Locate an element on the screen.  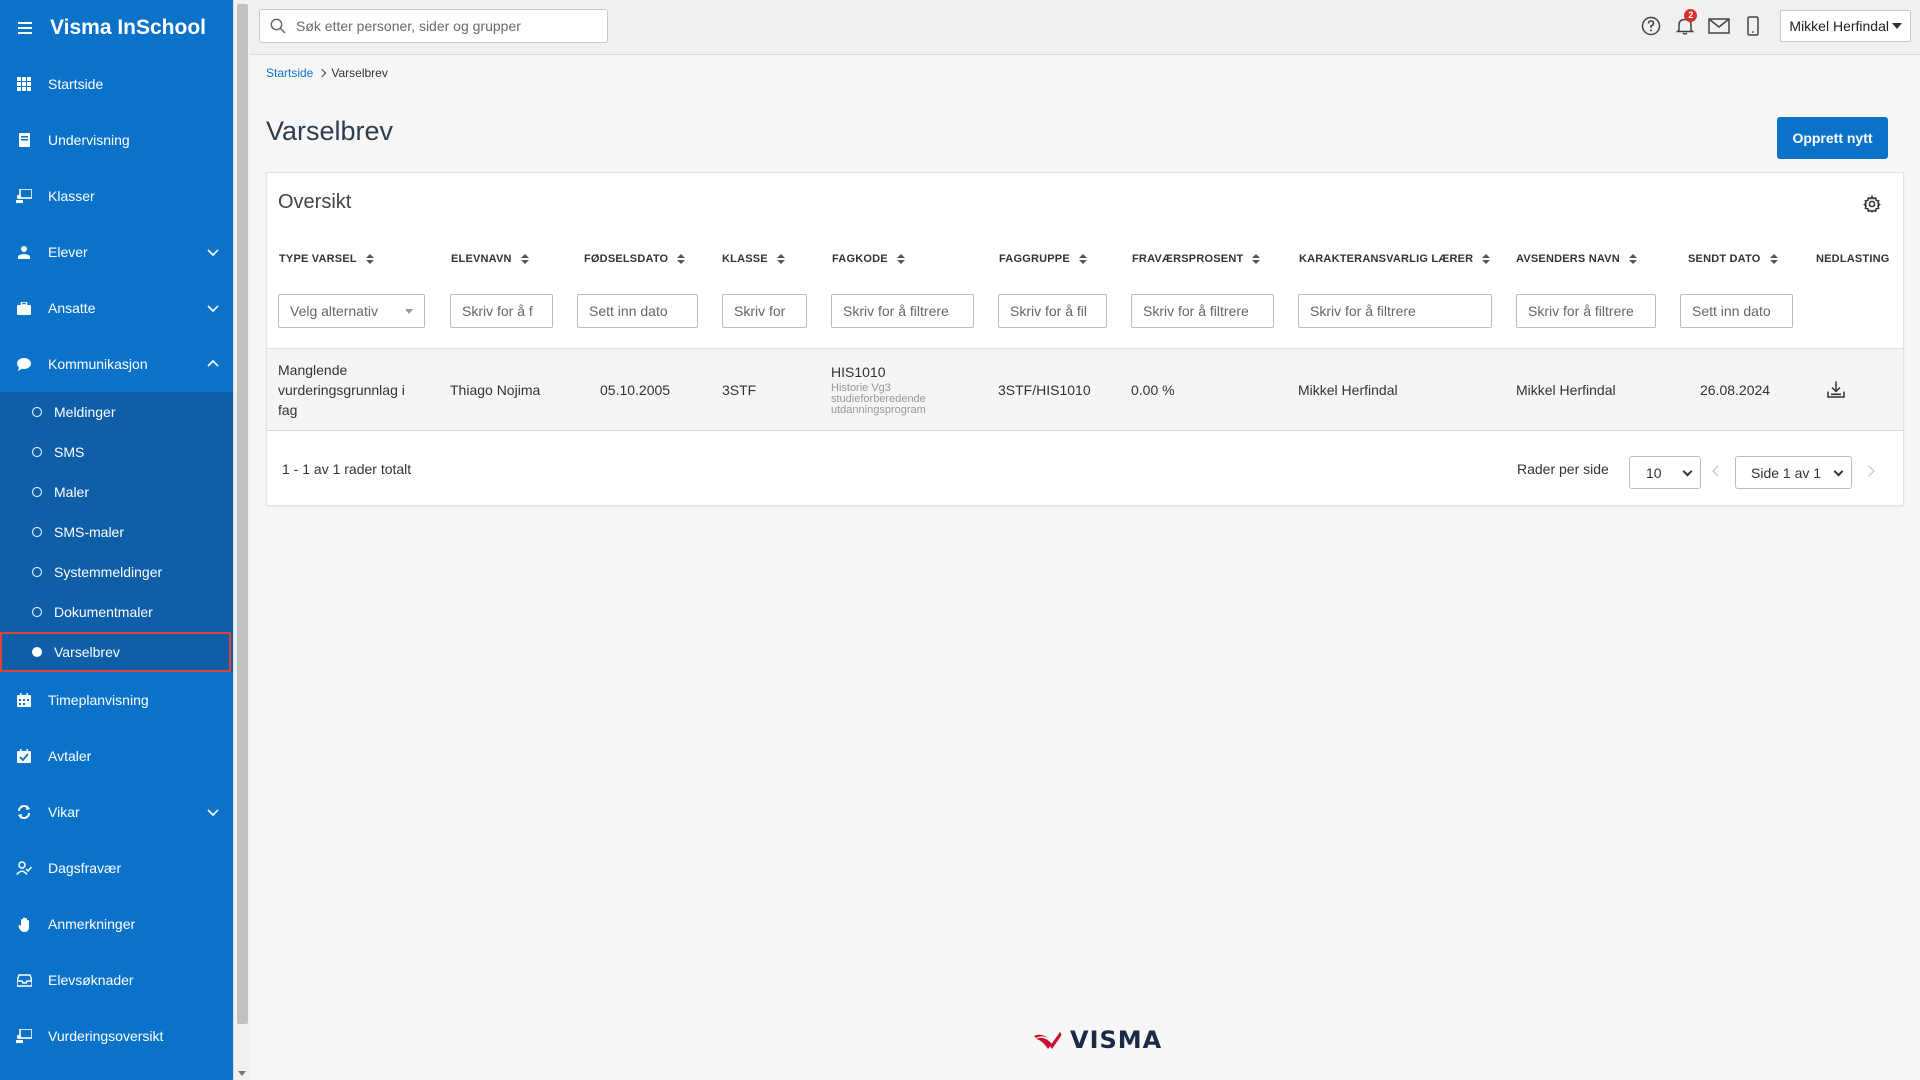
gear-icon is located at coordinates (1872, 204).